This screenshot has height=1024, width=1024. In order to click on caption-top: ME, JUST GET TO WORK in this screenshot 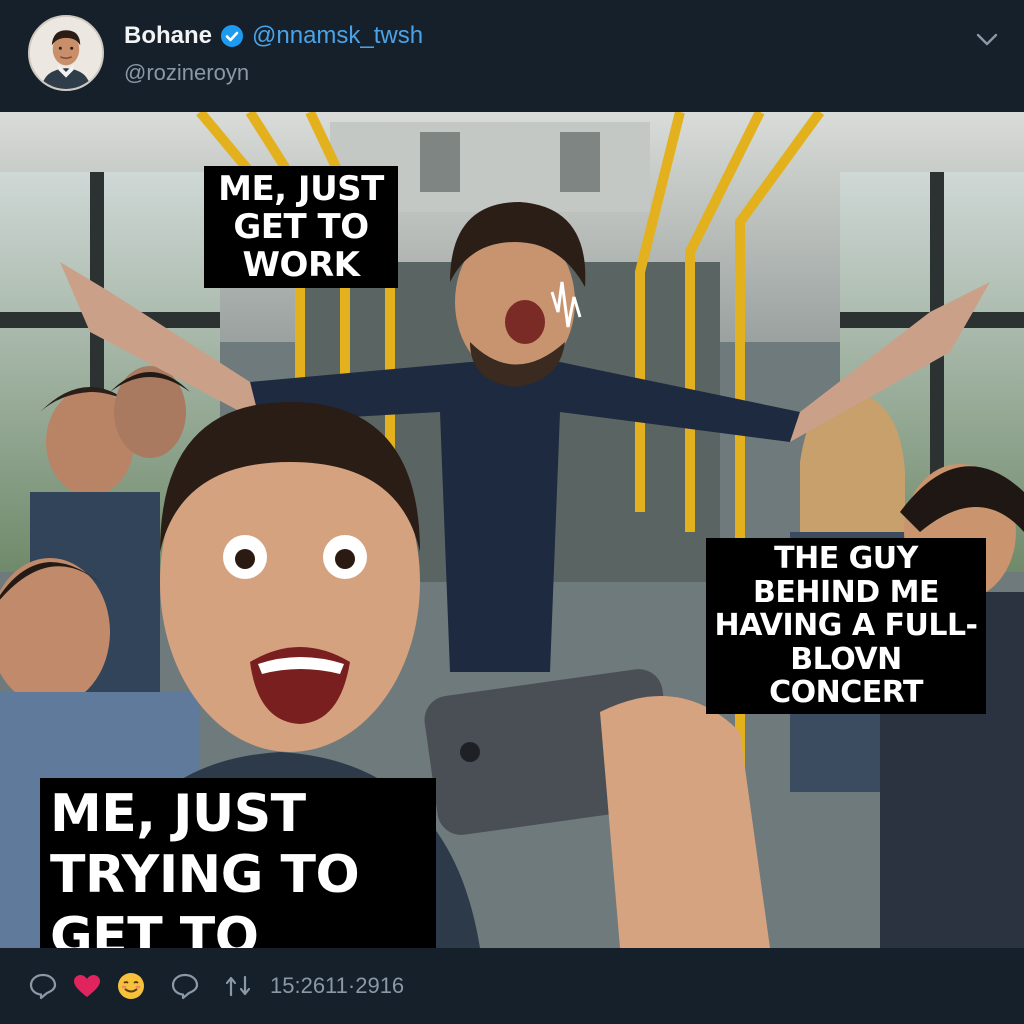, I will do `click(301, 227)`.